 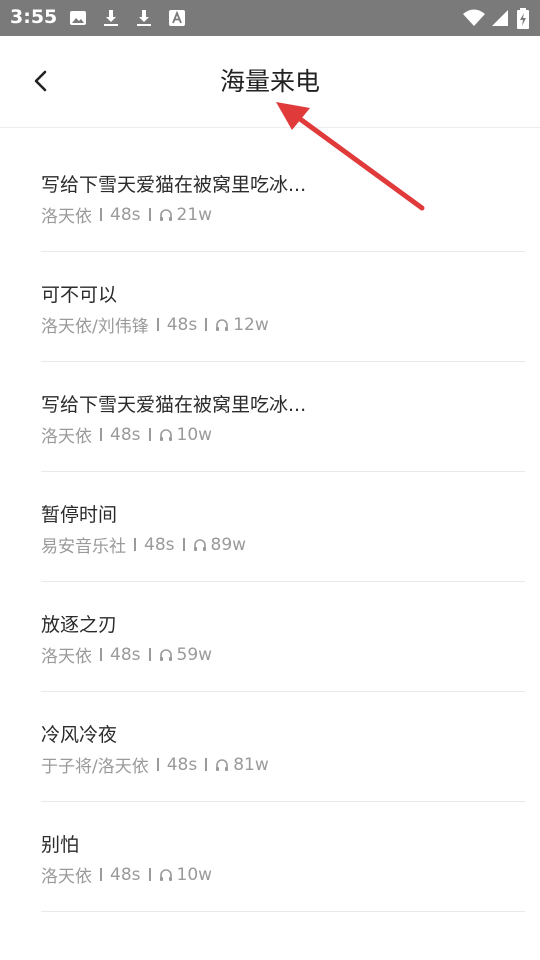 I want to click on status-time: 3:55, so click(x=34, y=17).